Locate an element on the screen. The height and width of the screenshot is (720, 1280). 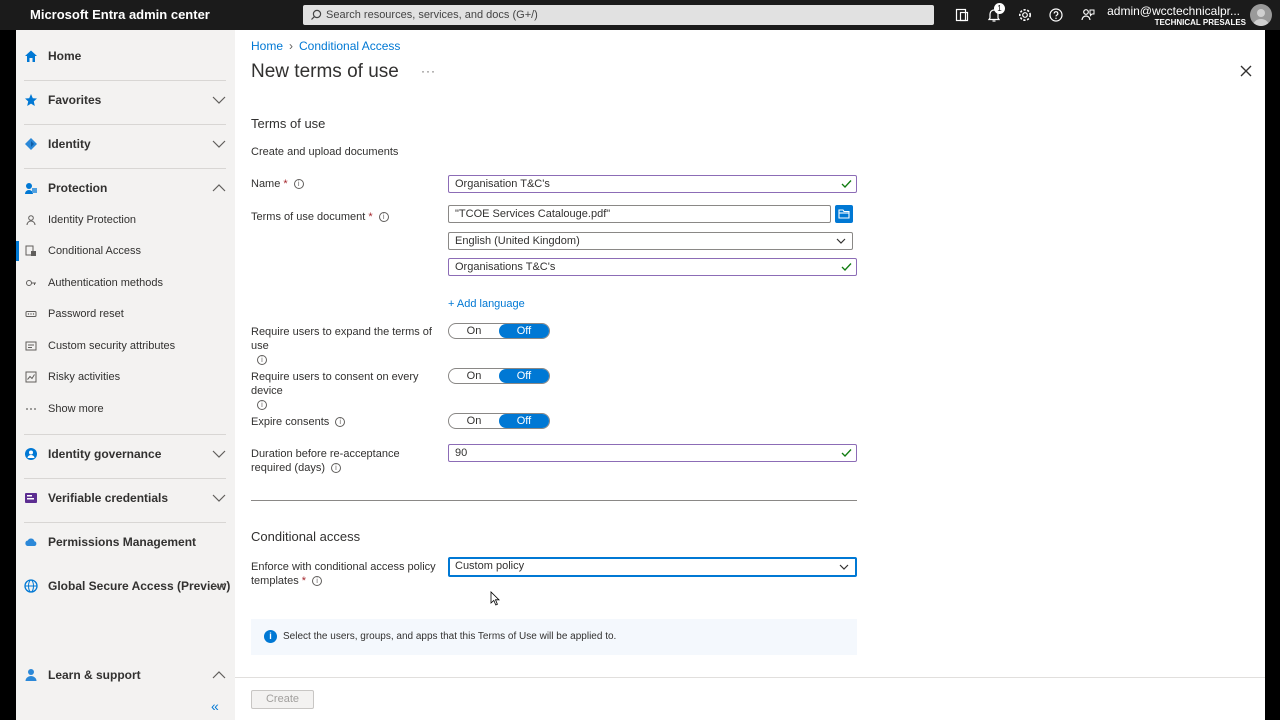
name-input: Organisation T&C's is located at coordinates (652, 184).